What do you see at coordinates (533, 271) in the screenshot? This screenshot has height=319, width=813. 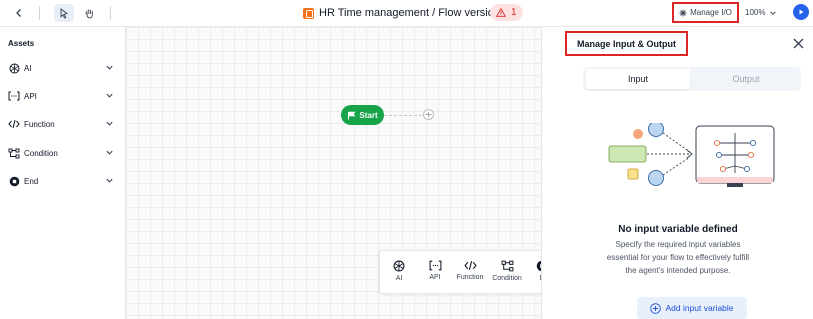 I see `tool-end: E` at bounding box center [533, 271].